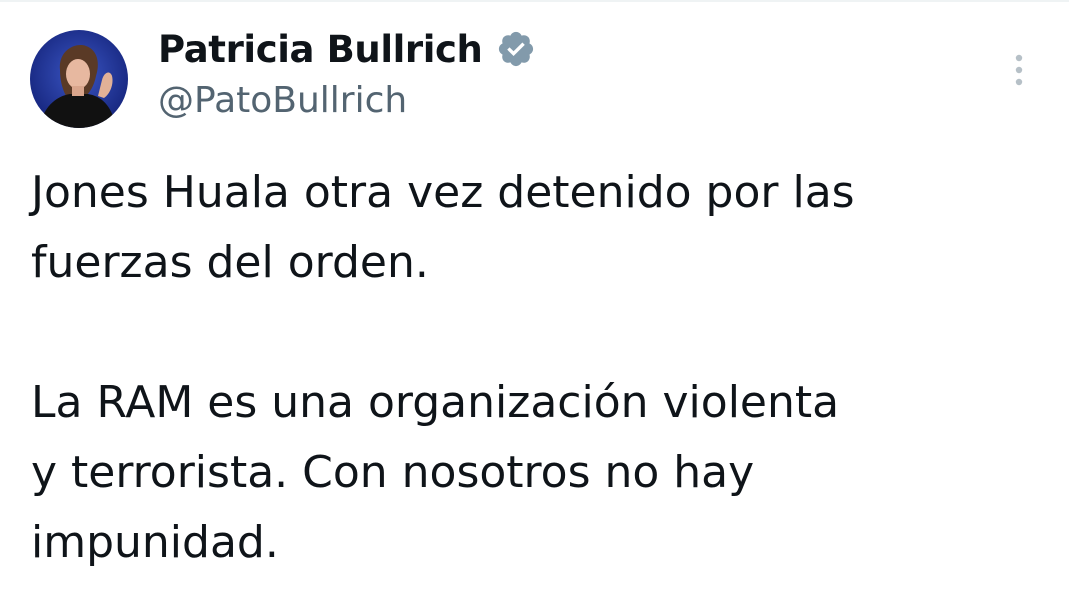  What do you see at coordinates (516, 49) in the screenshot?
I see `verified-badge-icon` at bounding box center [516, 49].